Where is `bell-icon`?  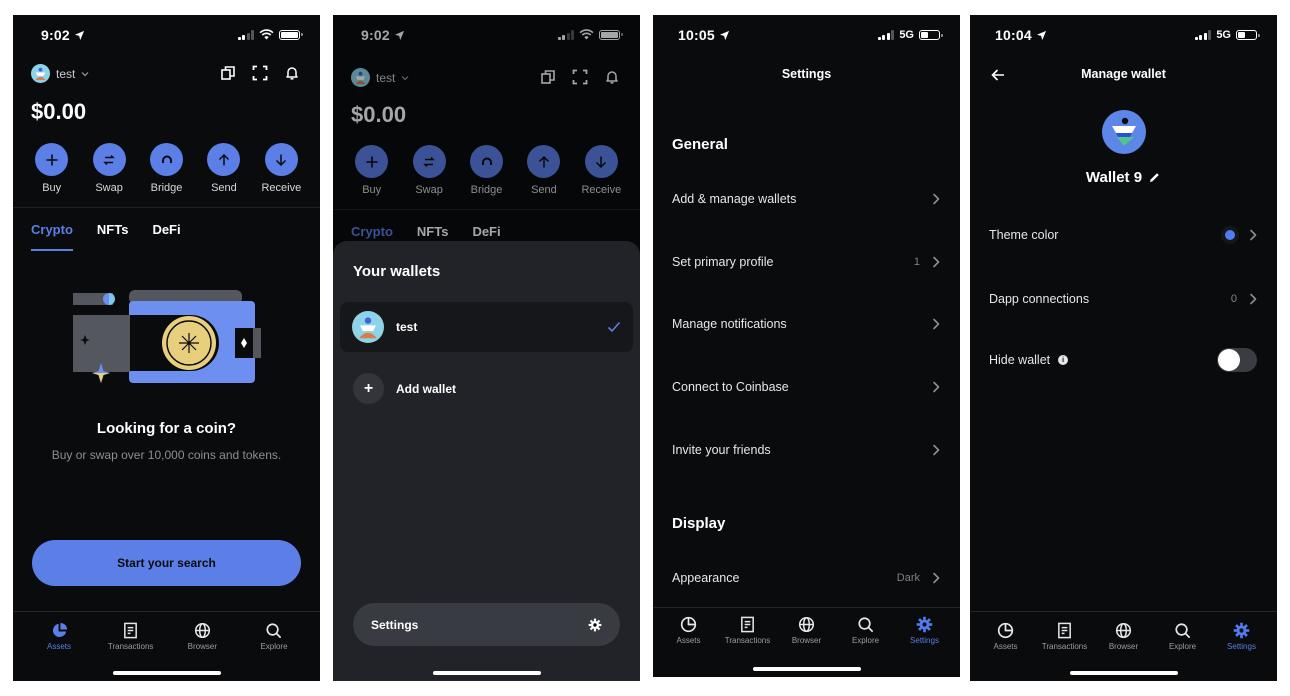
bell-icon is located at coordinates (292, 73).